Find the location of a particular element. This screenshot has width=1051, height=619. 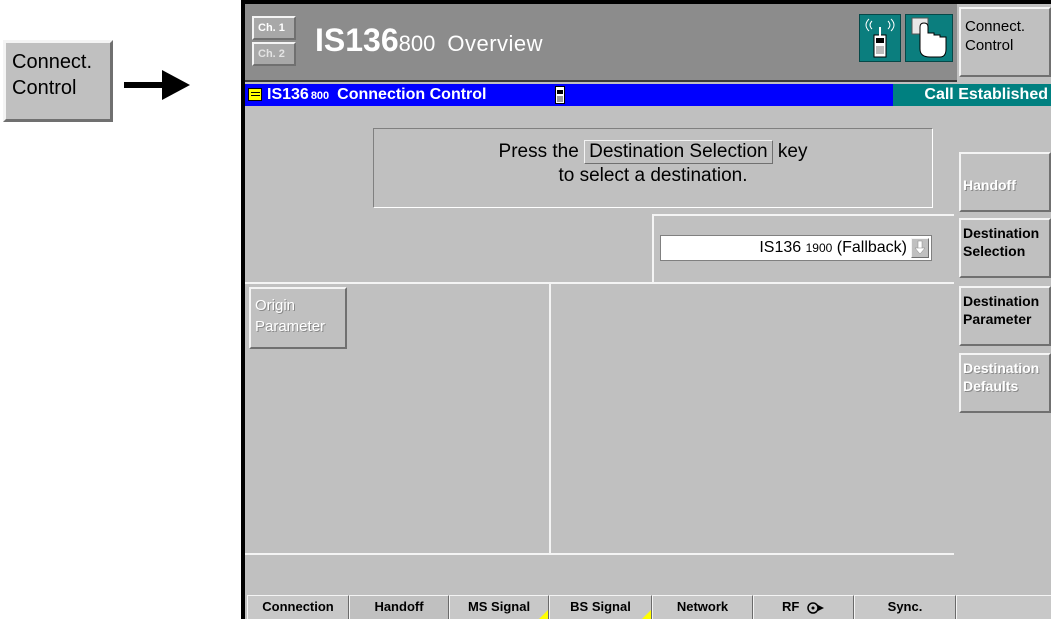

call-state-badge: Call Established is located at coordinates (972, 95).